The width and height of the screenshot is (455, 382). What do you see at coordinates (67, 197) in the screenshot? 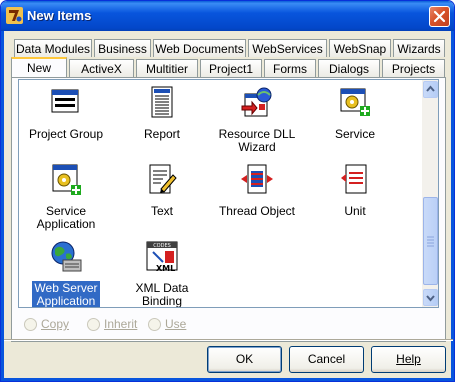
I see `item-service-application: Service Application` at bounding box center [67, 197].